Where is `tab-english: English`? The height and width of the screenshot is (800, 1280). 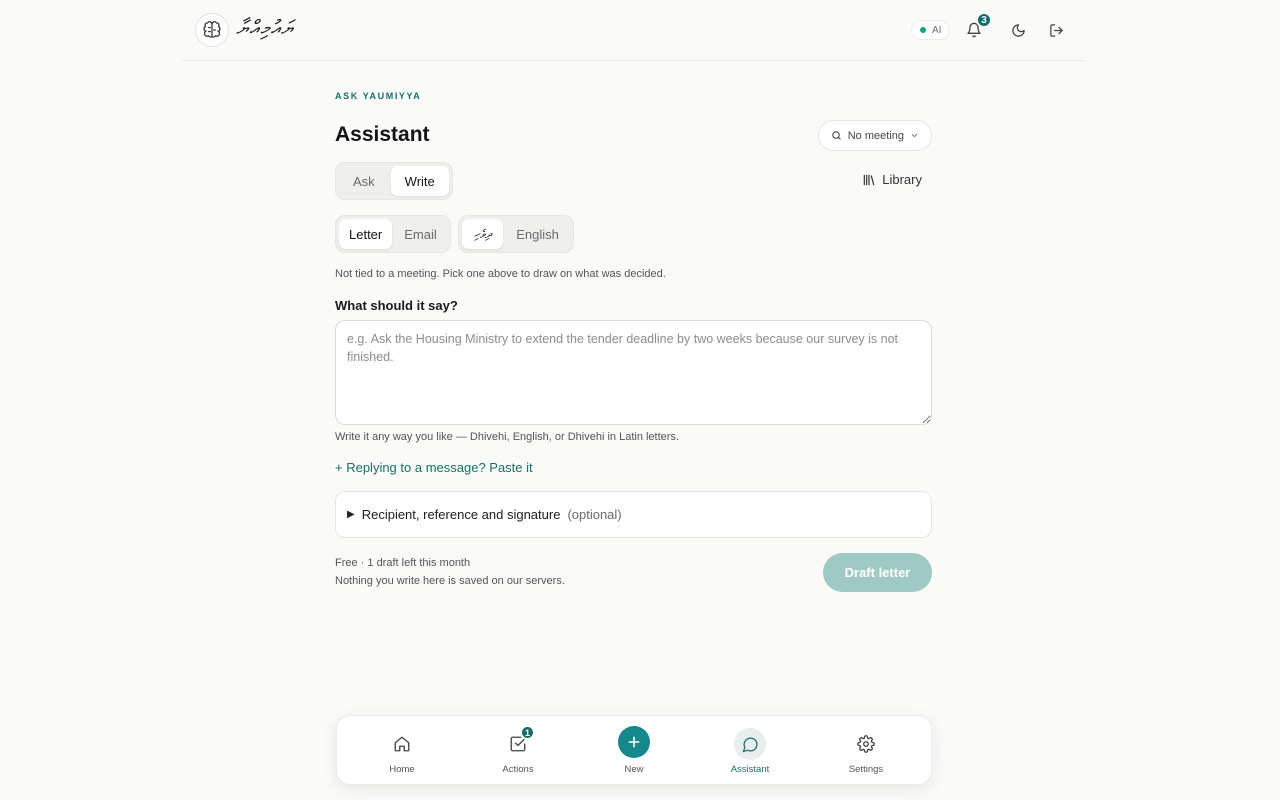
tab-english: English is located at coordinates (537, 234).